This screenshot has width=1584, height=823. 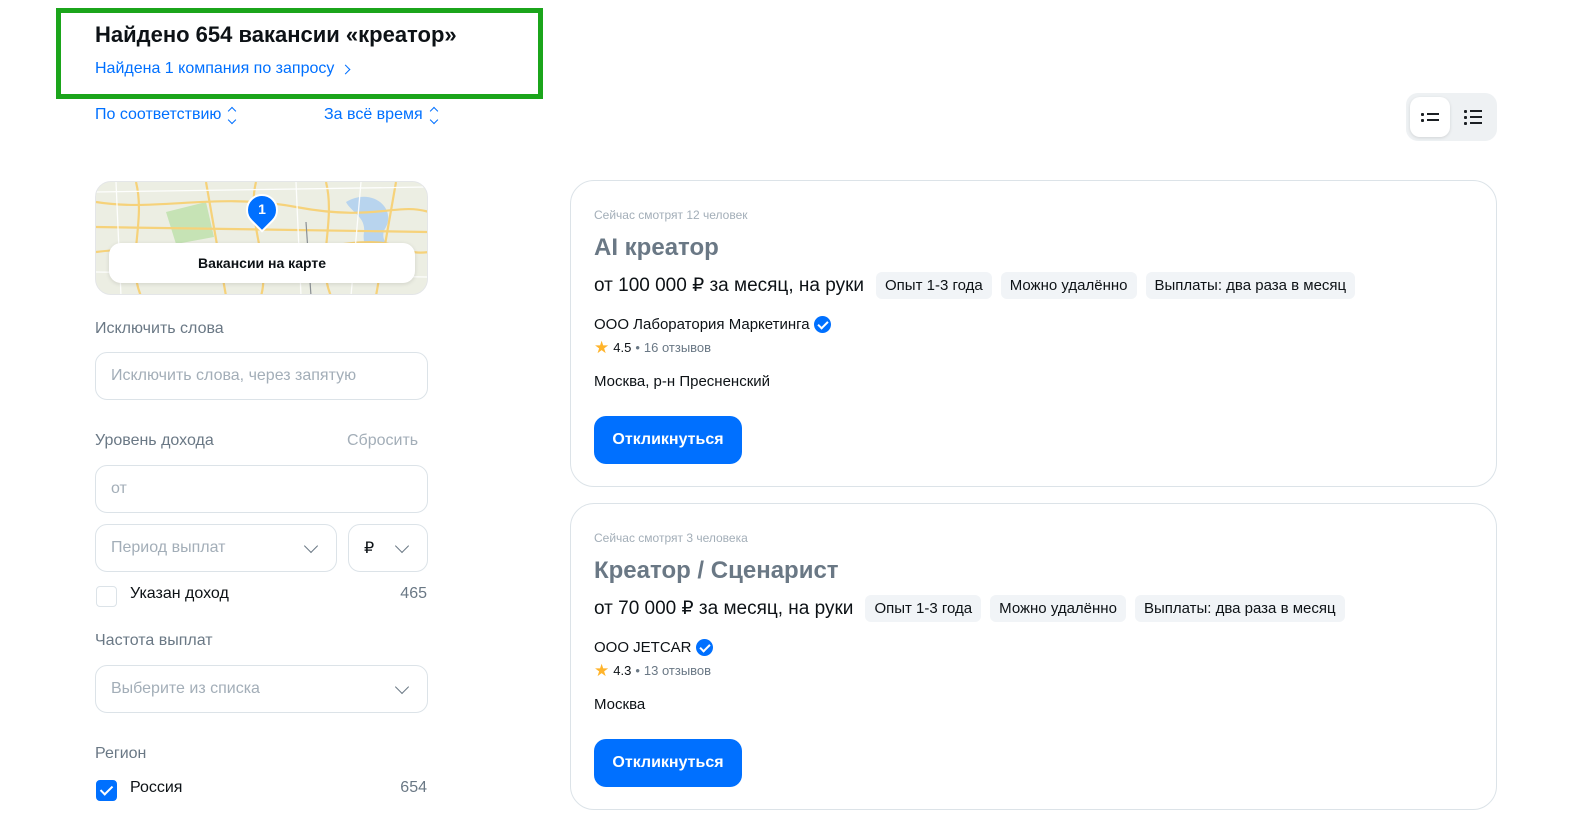 I want to click on vacancy-location: Москва, р-н Пресненский, so click(x=682, y=381).